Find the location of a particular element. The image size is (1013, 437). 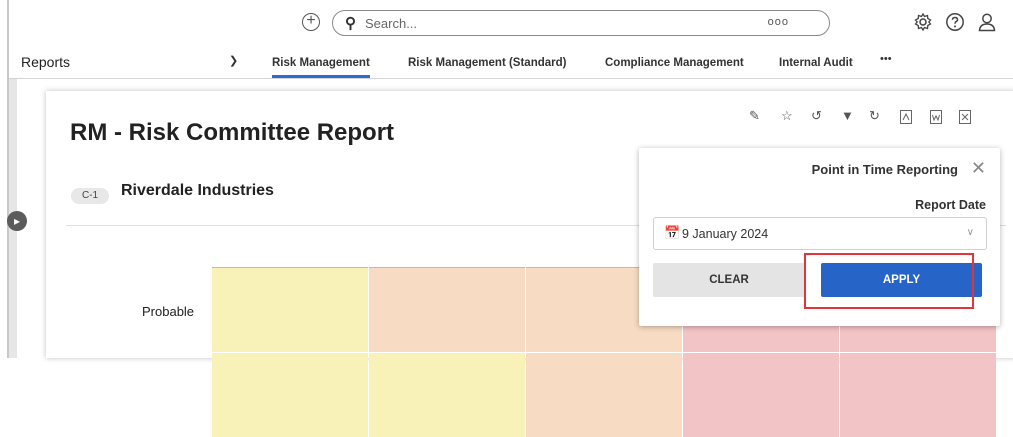

sidebar-strip: ▸ is located at coordinates (17, 218).